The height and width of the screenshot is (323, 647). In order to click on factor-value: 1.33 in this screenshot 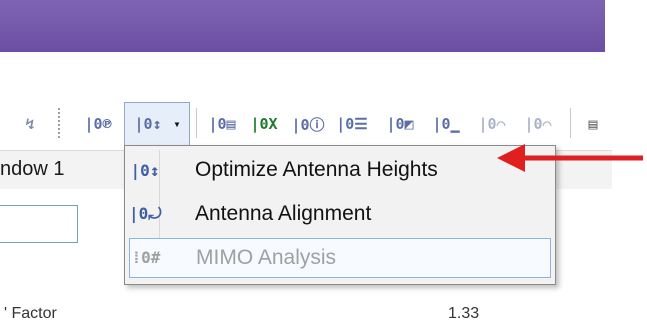, I will do `click(464, 313)`.